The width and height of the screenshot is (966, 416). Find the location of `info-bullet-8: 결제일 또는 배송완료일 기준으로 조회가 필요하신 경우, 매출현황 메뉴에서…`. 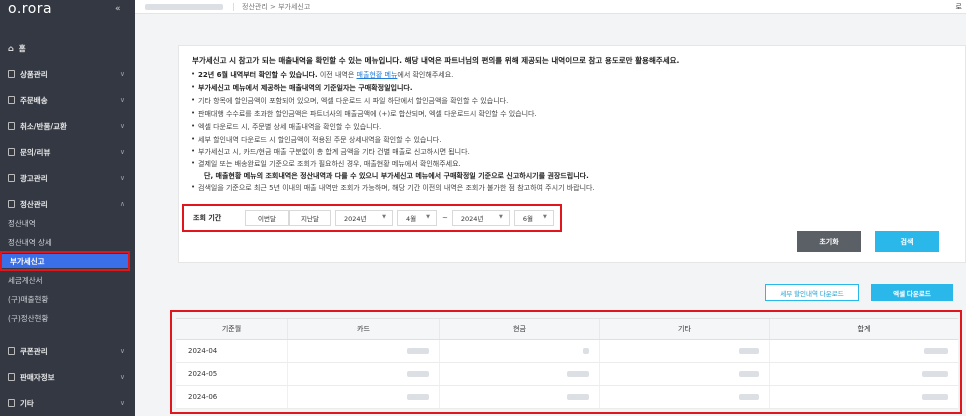

info-bullet-8: 결제일 또는 배송완료일 기준으로 조회가 필요하신 경우, 매출현황 메뉴에서… is located at coordinates (326, 164).